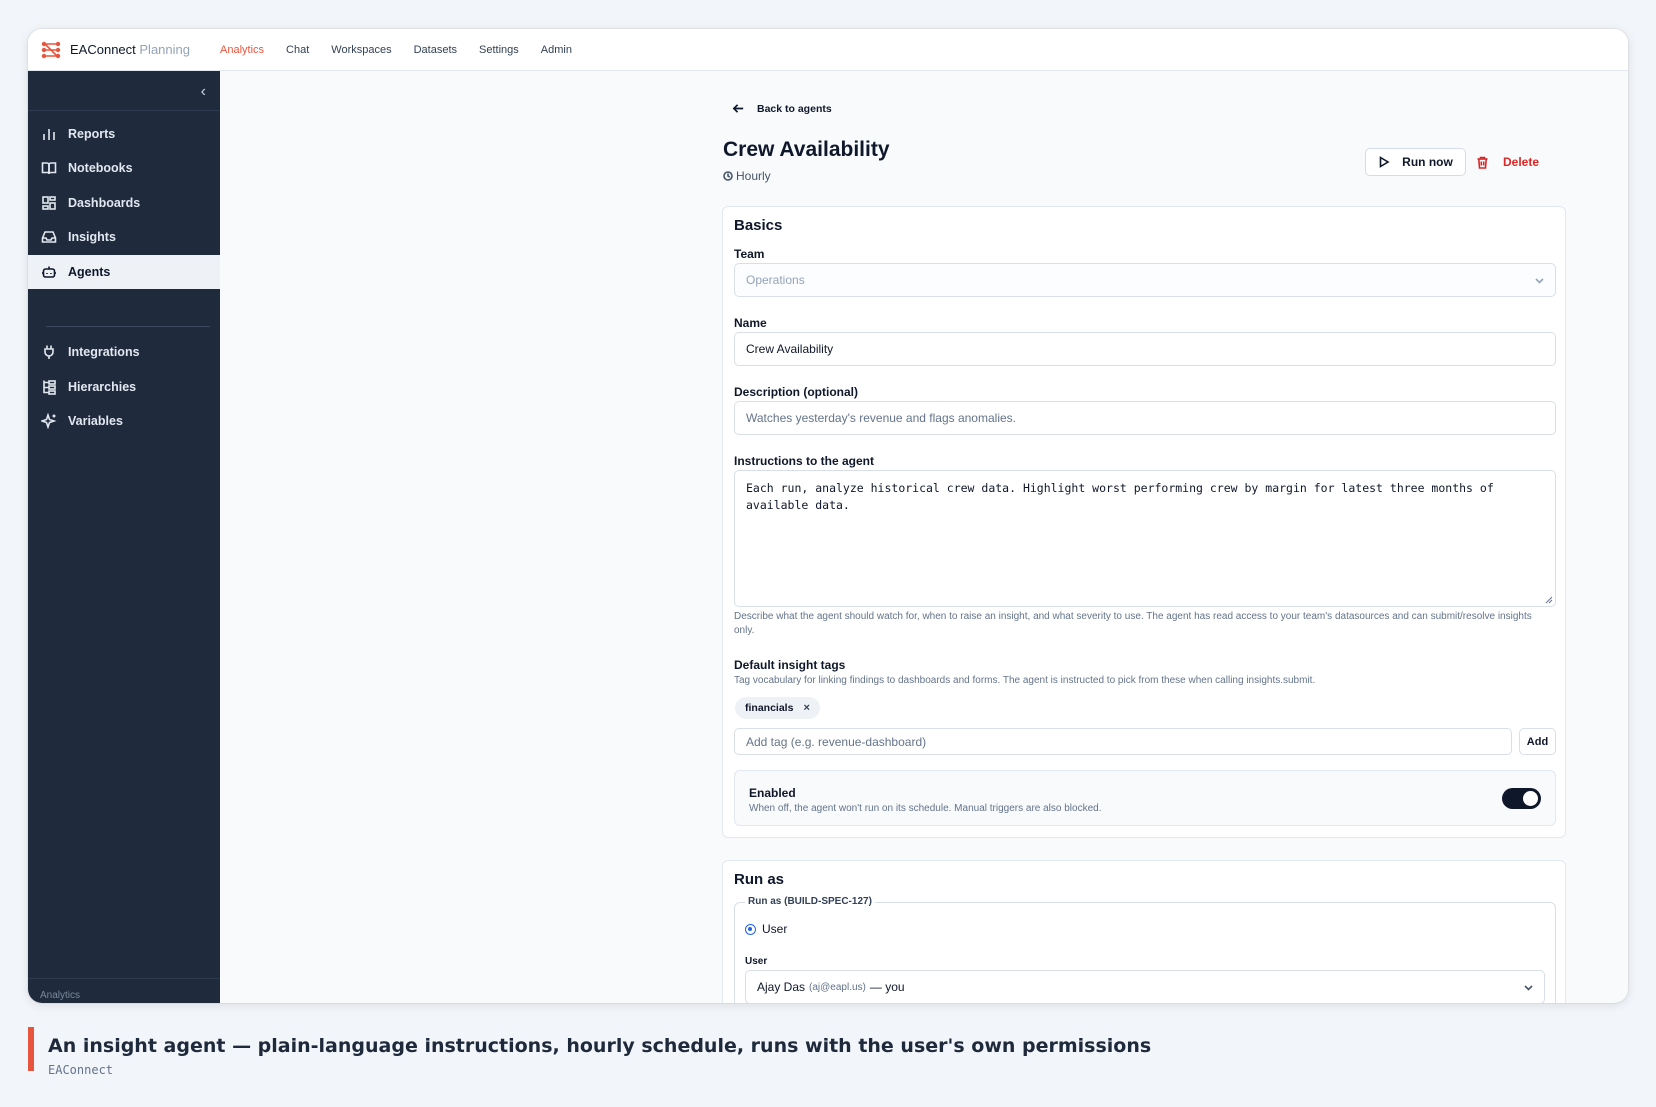 The width and height of the screenshot is (1656, 1107). I want to click on add-tag-input: Add tag (e.g. revenue-dashboard), so click(1123, 741).